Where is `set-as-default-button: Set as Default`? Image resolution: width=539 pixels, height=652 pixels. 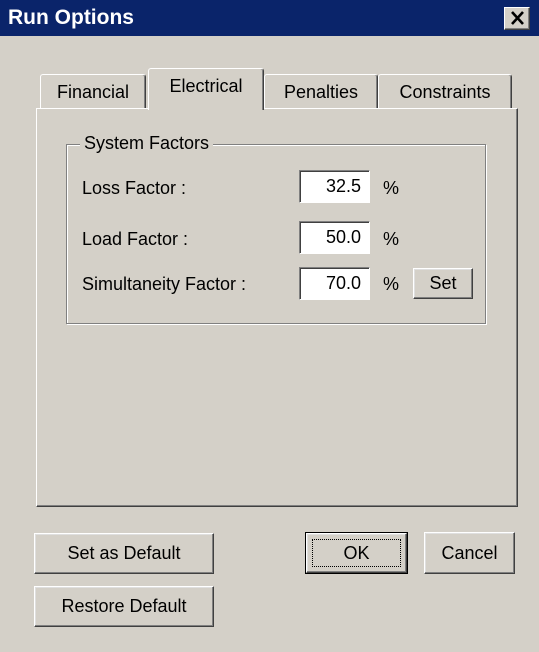 set-as-default-button: Set as Default is located at coordinates (124, 553).